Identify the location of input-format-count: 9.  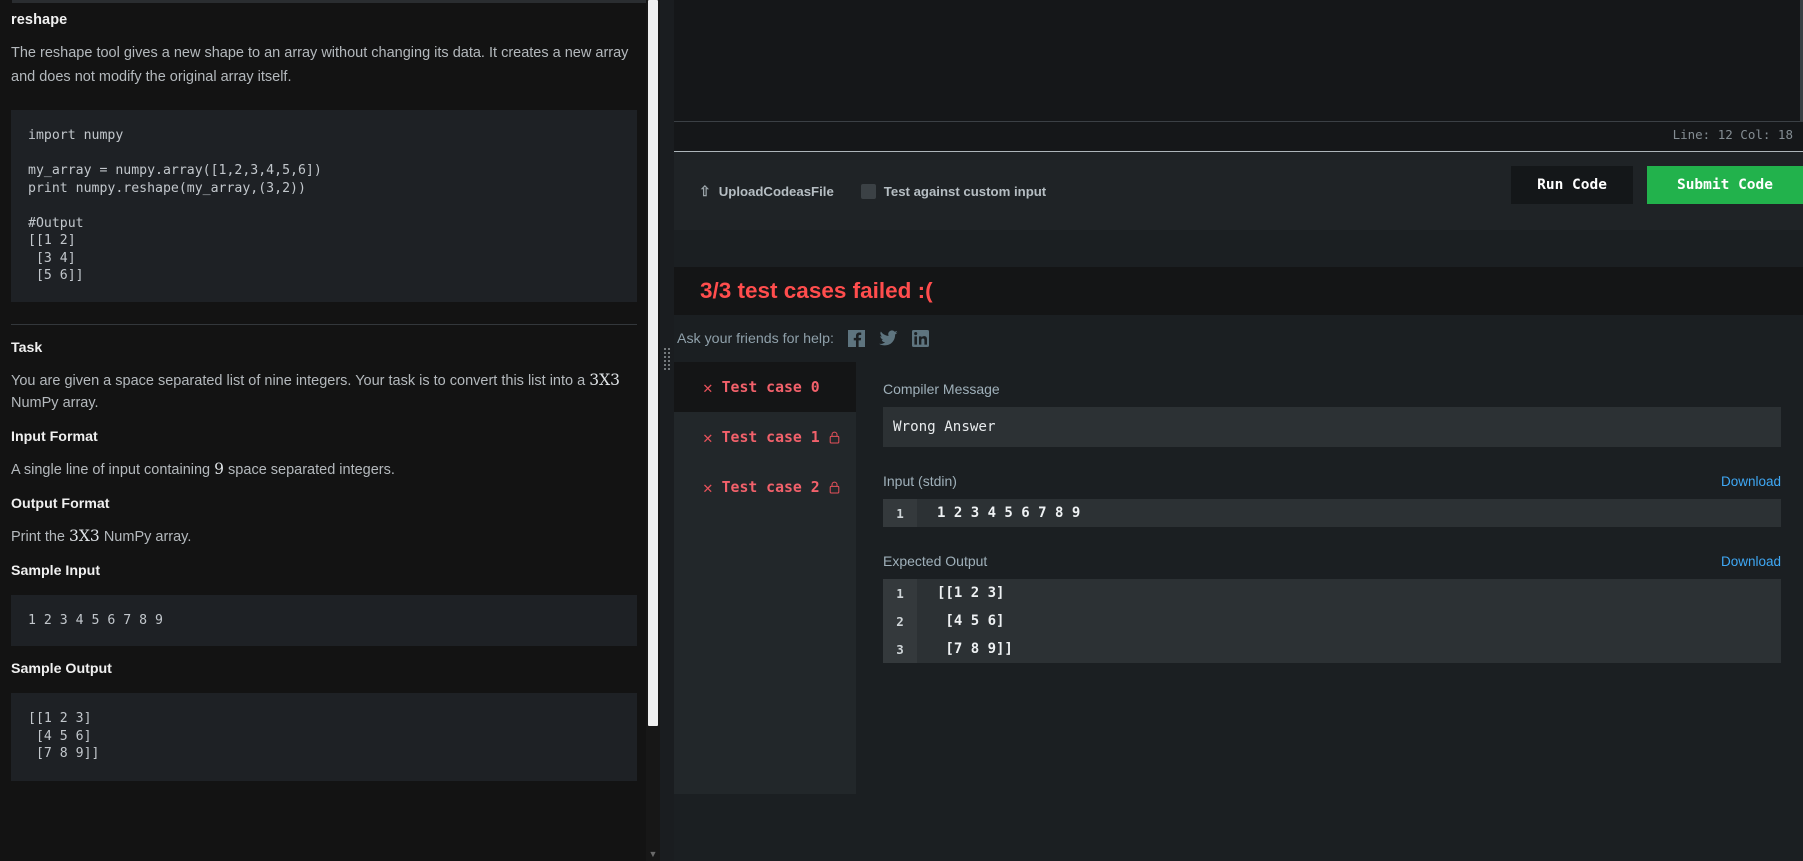
(219, 468).